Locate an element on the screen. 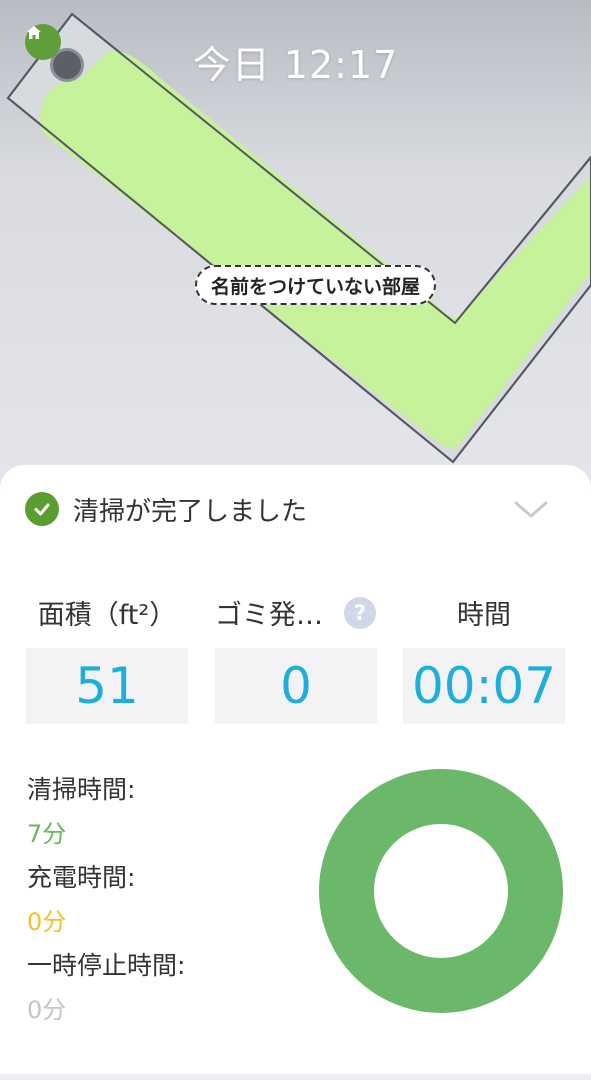 The width and height of the screenshot is (591, 1080). status-row: 清掃が完了しました is located at coordinates (298, 509).